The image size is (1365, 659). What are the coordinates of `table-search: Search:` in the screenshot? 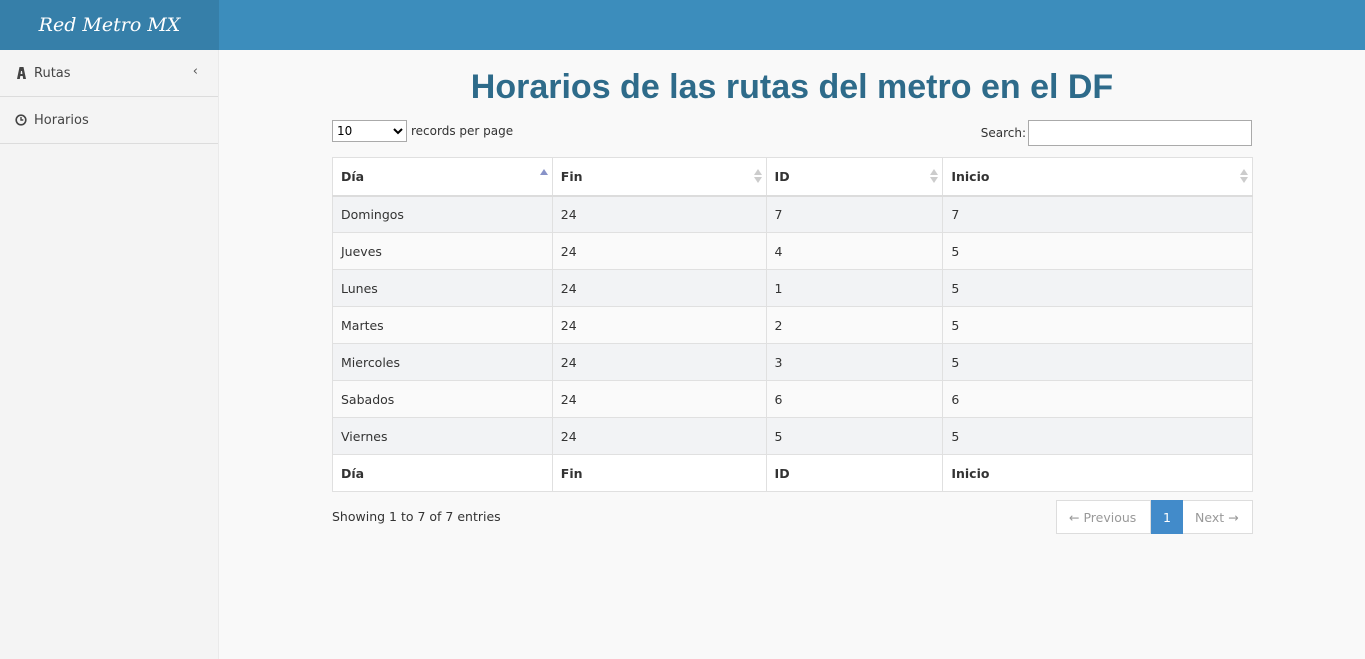 It's located at (1116, 133).